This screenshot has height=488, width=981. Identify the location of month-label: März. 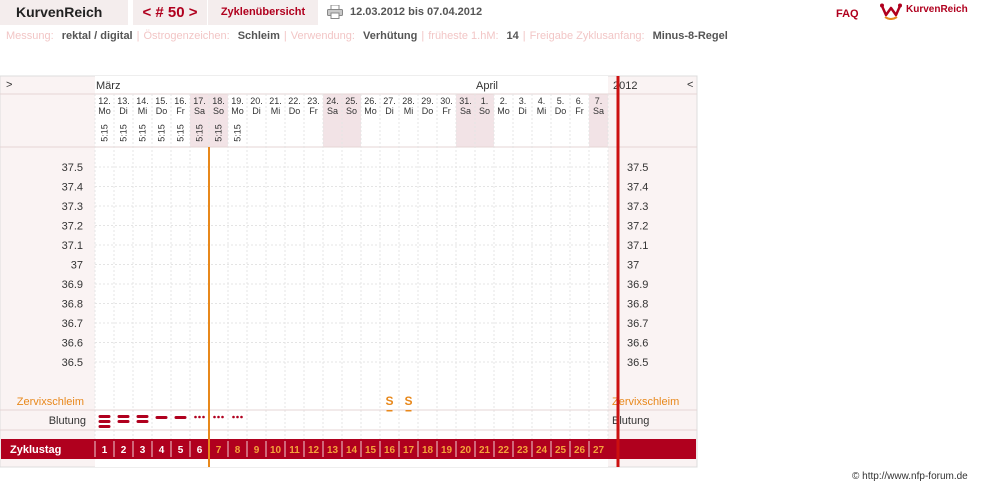
(108, 86).